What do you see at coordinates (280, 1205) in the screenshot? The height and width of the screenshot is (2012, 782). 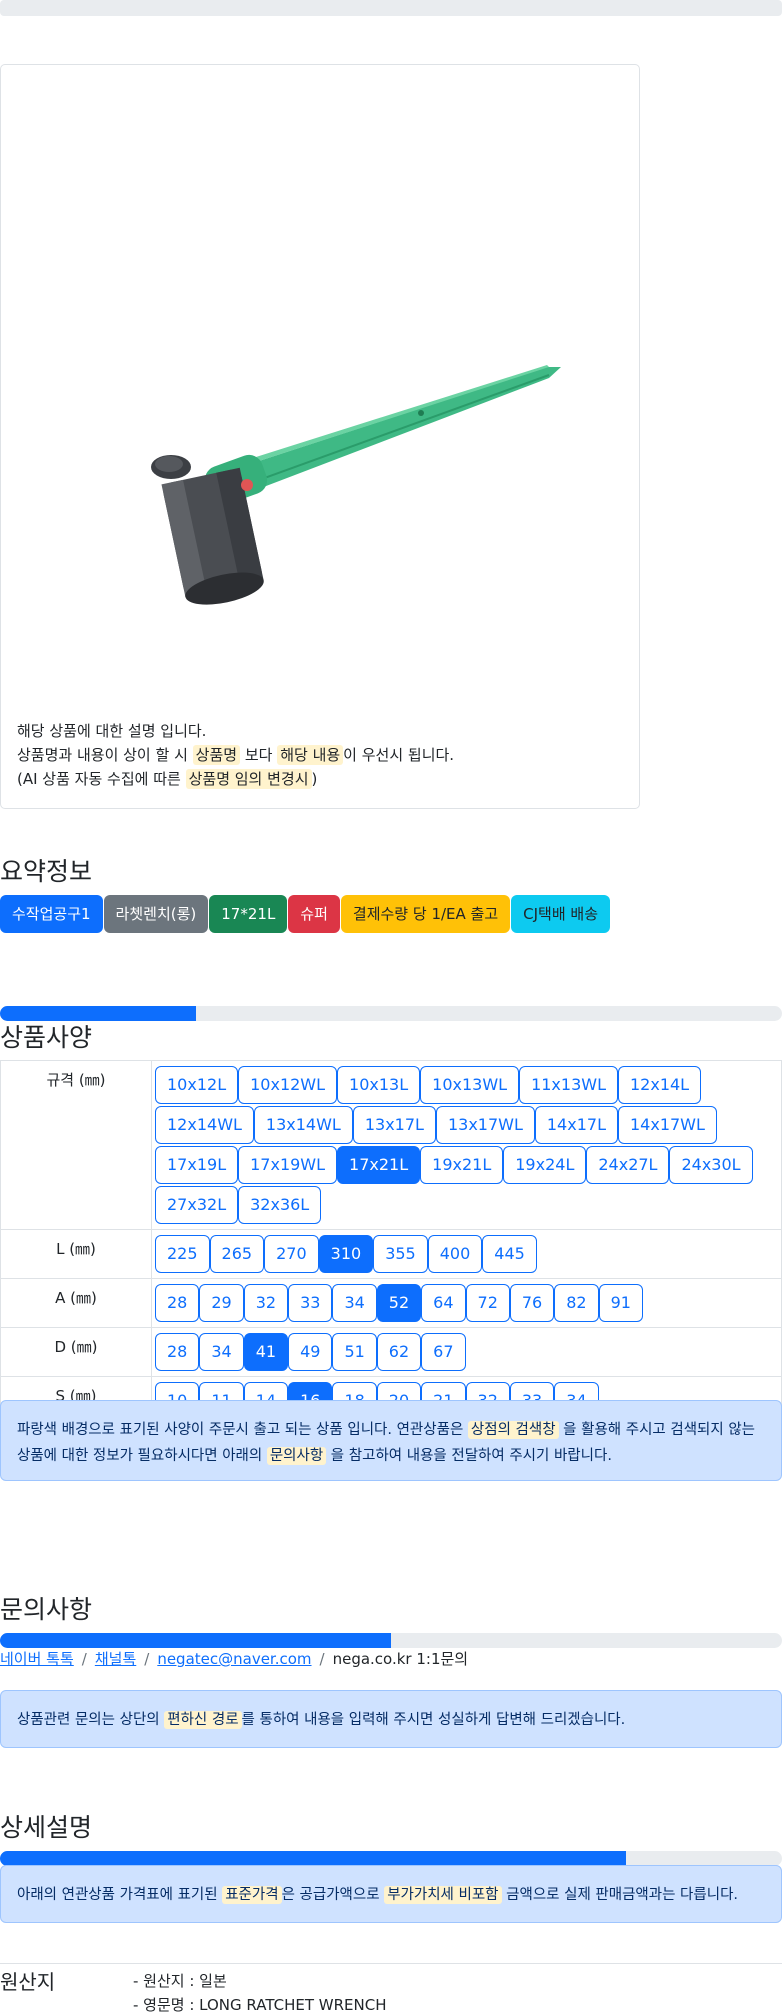 I see `spec-option-button: 32x36L` at bounding box center [280, 1205].